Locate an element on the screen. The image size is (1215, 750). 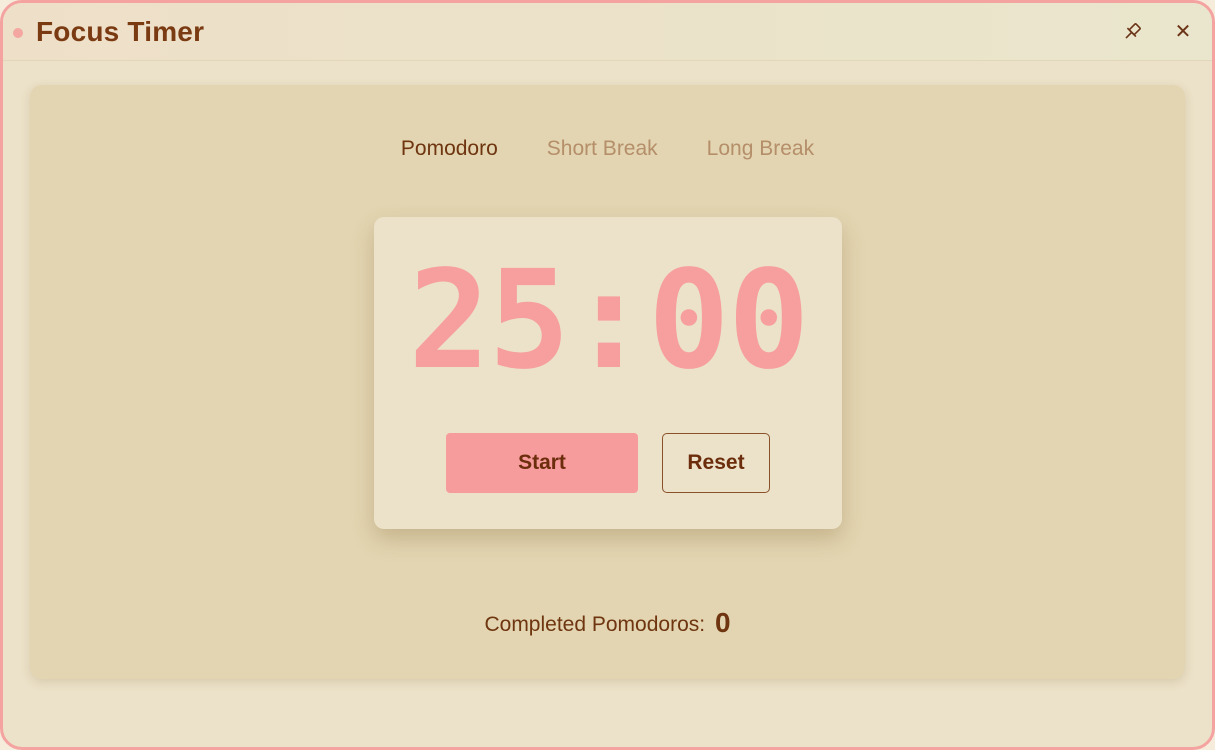
pin-icon is located at coordinates (1133, 31).